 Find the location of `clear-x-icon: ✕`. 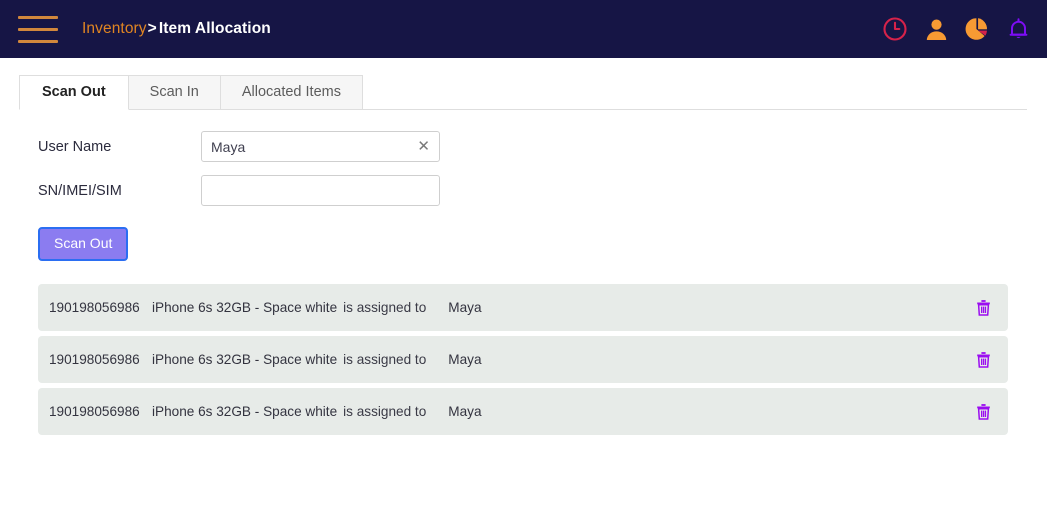

clear-x-icon: ✕ is located at coordinates (423, 146).